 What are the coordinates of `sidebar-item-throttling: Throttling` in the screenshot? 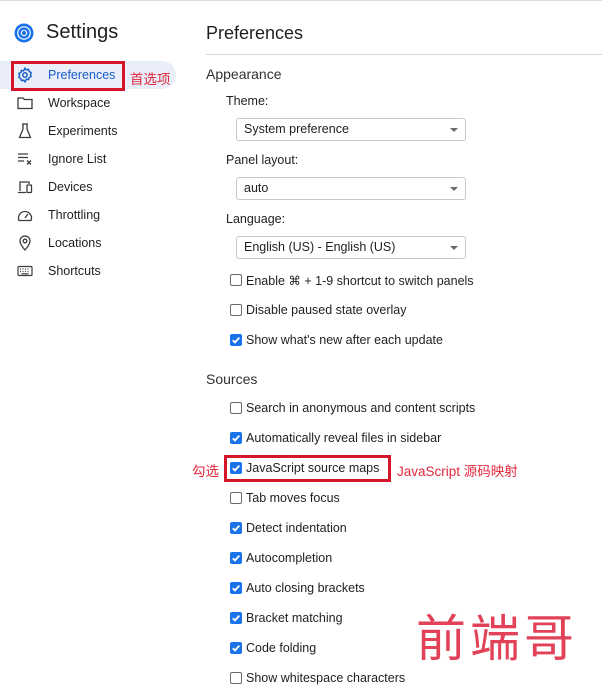 It's located at (95, 215).